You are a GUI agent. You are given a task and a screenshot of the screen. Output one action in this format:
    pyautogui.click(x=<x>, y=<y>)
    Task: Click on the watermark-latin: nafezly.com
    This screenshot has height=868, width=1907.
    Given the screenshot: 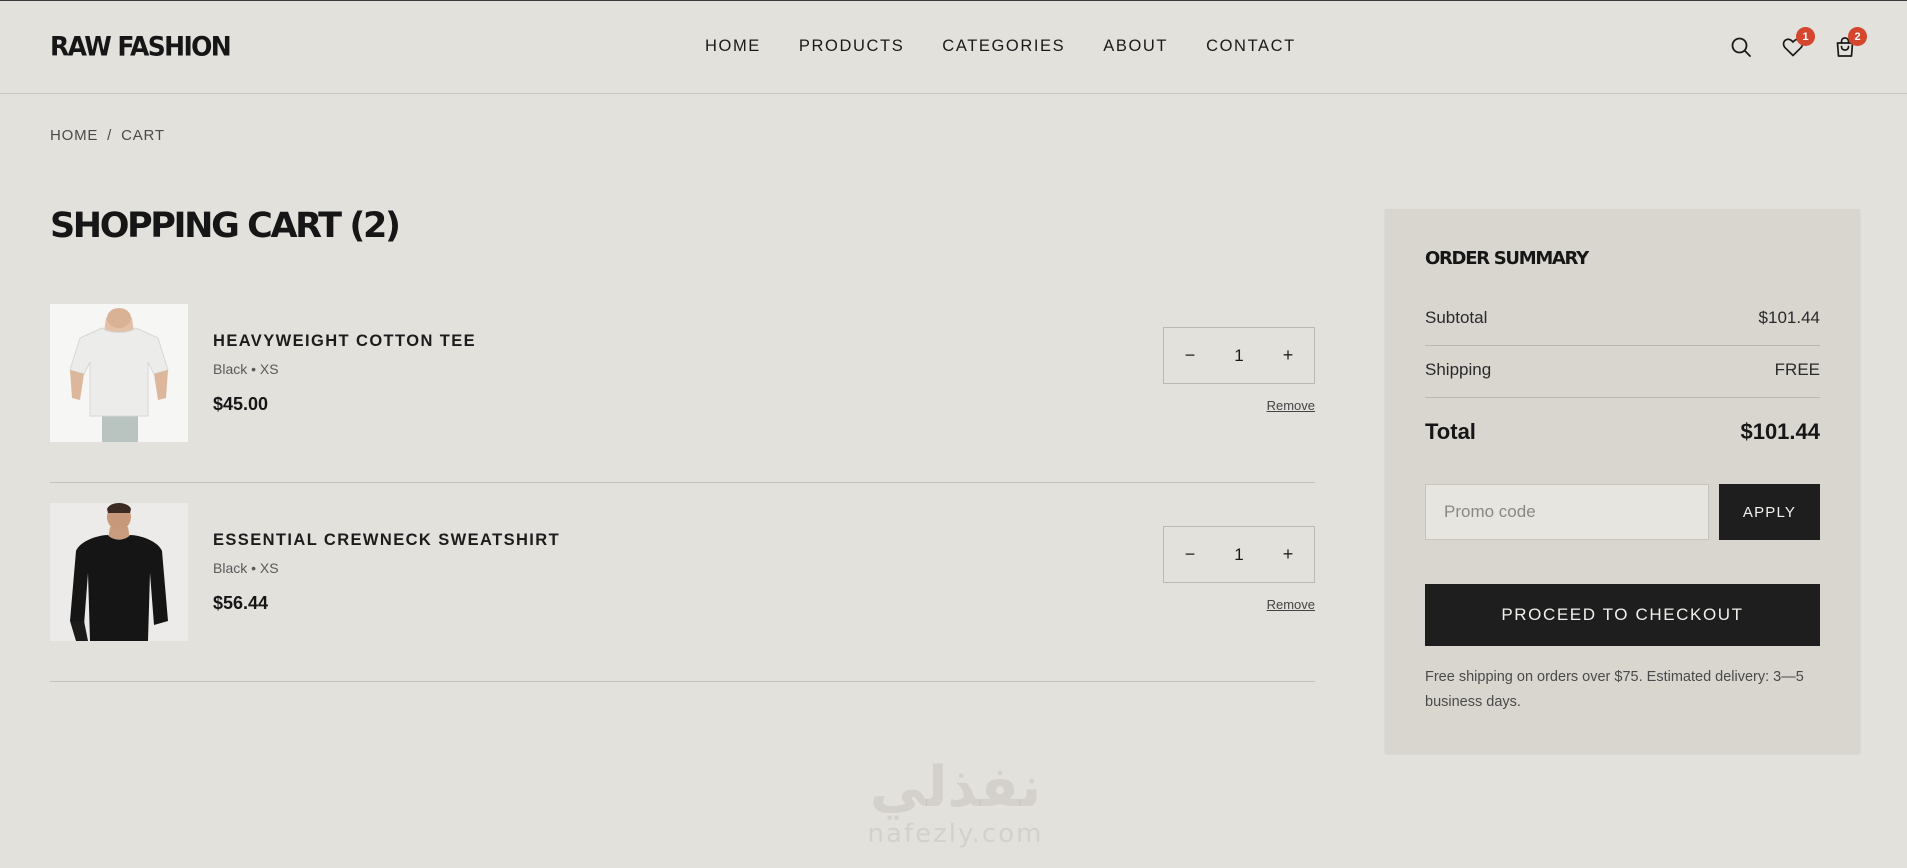 What is the action you would take?
    pyautogui.click(x=955, y=834)
    